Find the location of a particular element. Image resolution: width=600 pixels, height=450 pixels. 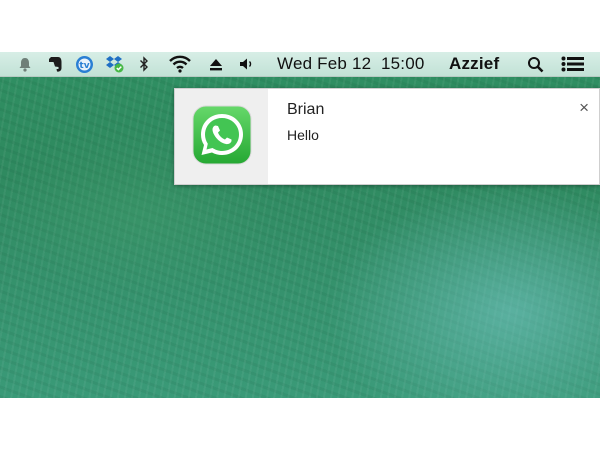

teamviewer-icon: tv is located at coordinates (84, 64).